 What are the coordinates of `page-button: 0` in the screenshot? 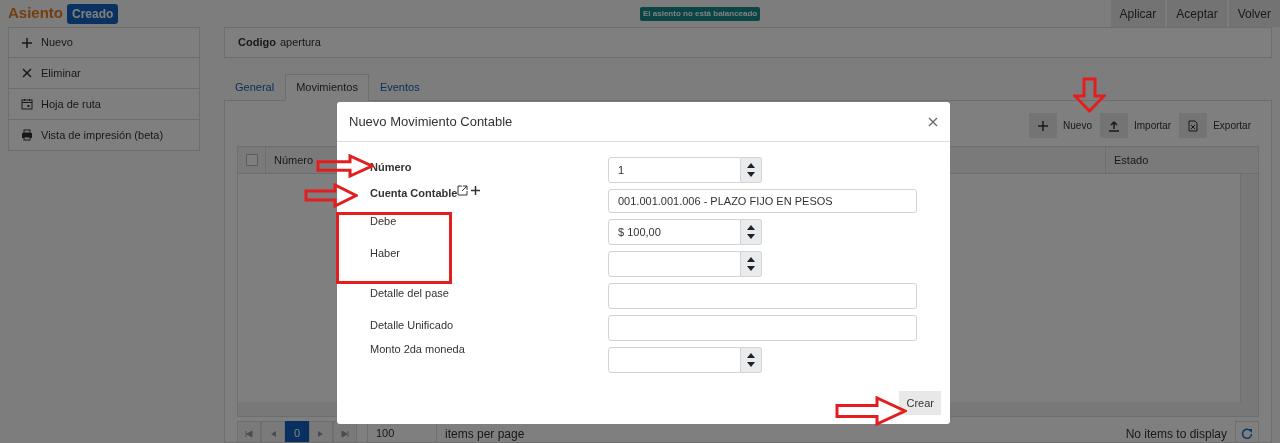 It's located at (297, 431).